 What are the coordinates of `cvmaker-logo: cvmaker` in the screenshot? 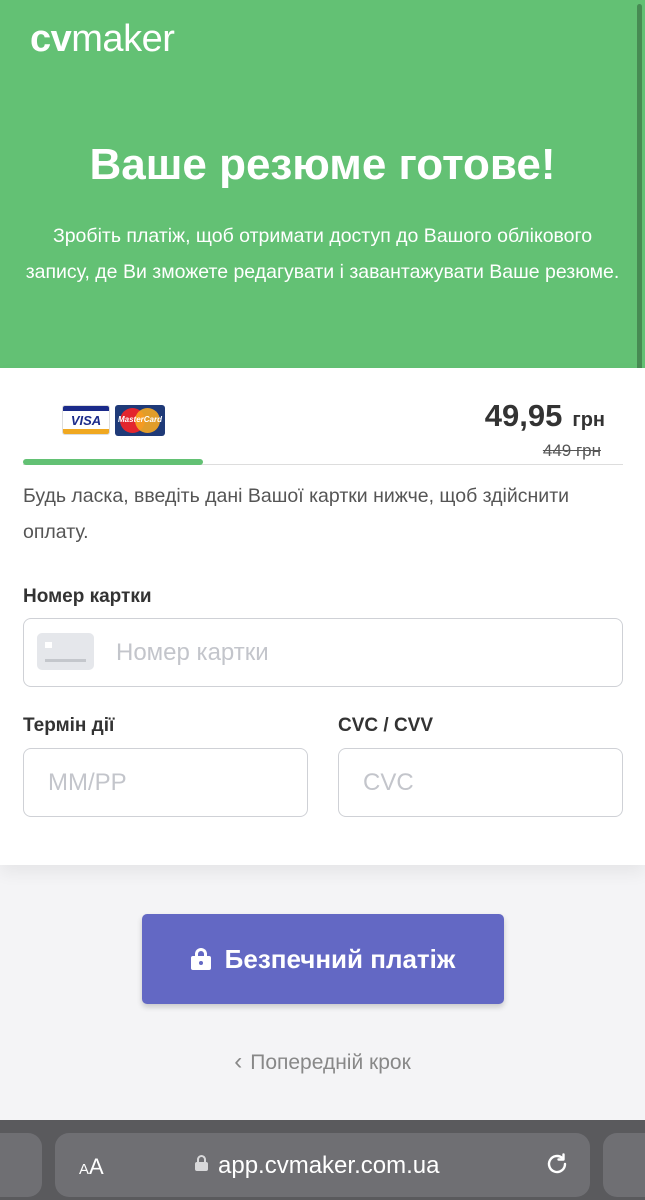 It's located at (102, 39).